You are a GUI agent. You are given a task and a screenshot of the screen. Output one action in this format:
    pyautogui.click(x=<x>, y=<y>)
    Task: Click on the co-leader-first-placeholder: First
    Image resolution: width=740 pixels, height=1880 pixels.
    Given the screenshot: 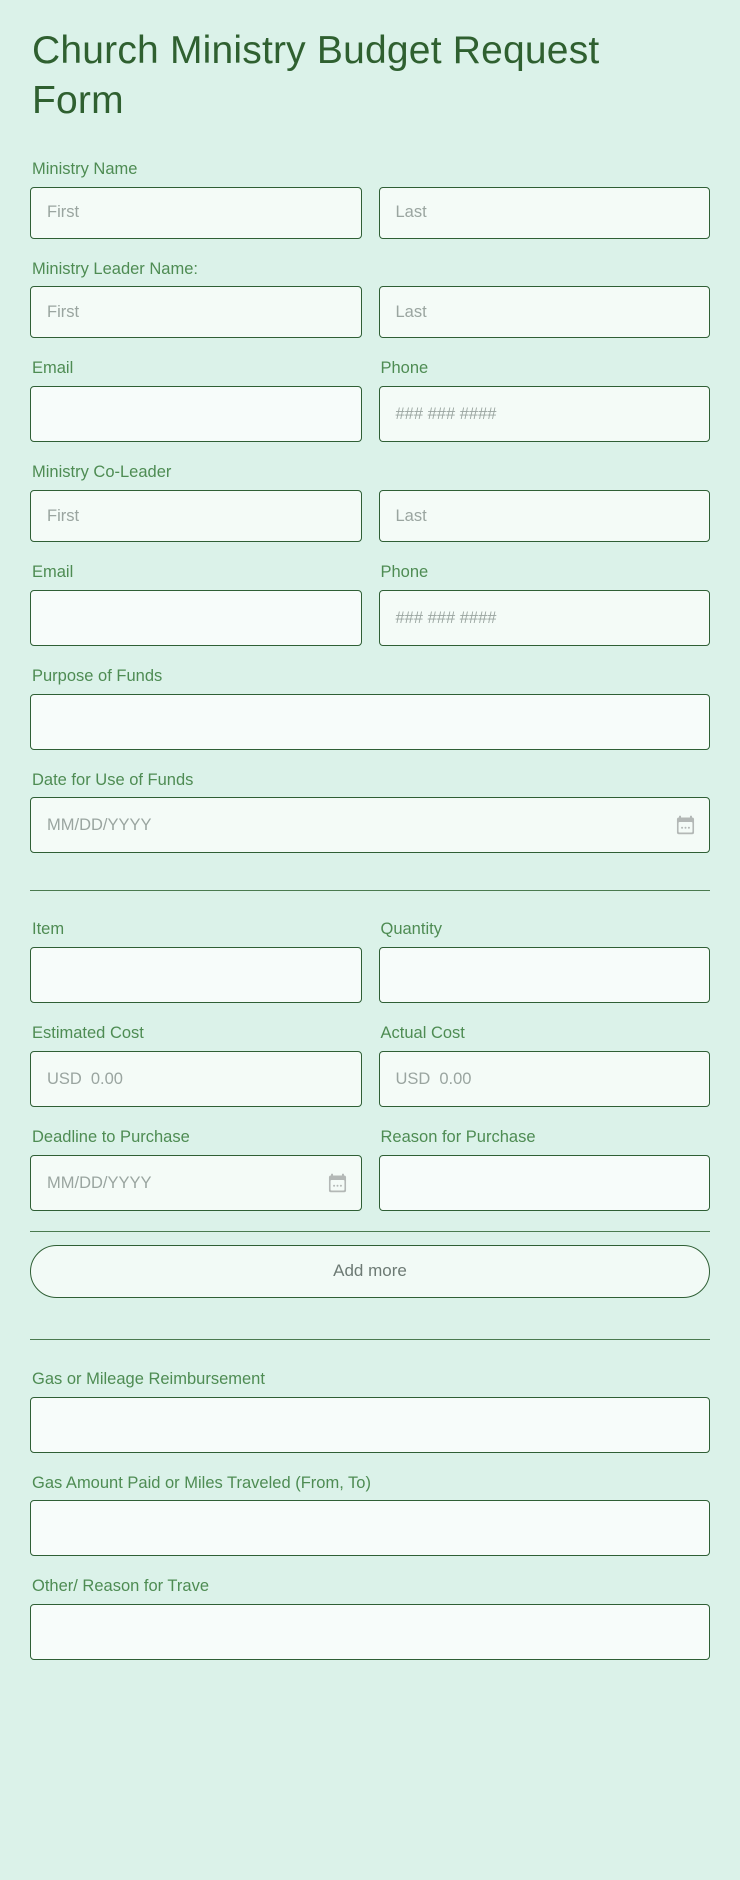 What is the action you would take?
    pyautogui.click(x=63, y=515)
    